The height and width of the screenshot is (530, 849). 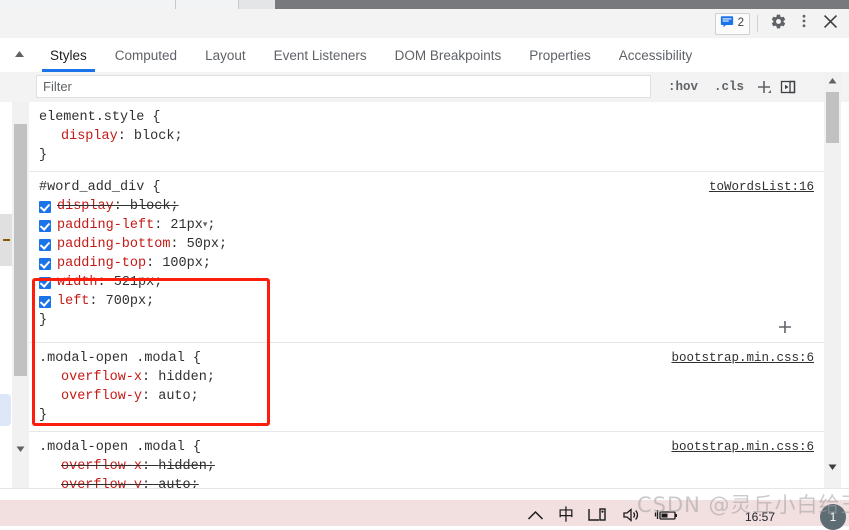 I want to click on plus-icon, so click(x=785, y=327).